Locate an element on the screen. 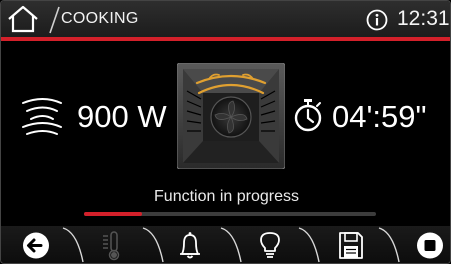  oven-fan-icon is located at coordinates (231, 116).